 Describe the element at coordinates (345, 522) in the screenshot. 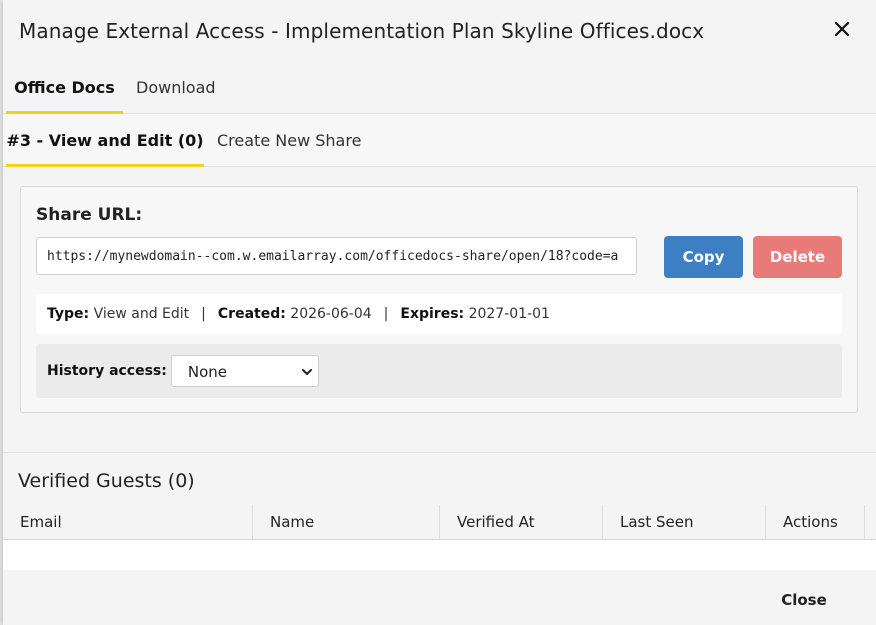

I see `column-header-name: Name` at that location.